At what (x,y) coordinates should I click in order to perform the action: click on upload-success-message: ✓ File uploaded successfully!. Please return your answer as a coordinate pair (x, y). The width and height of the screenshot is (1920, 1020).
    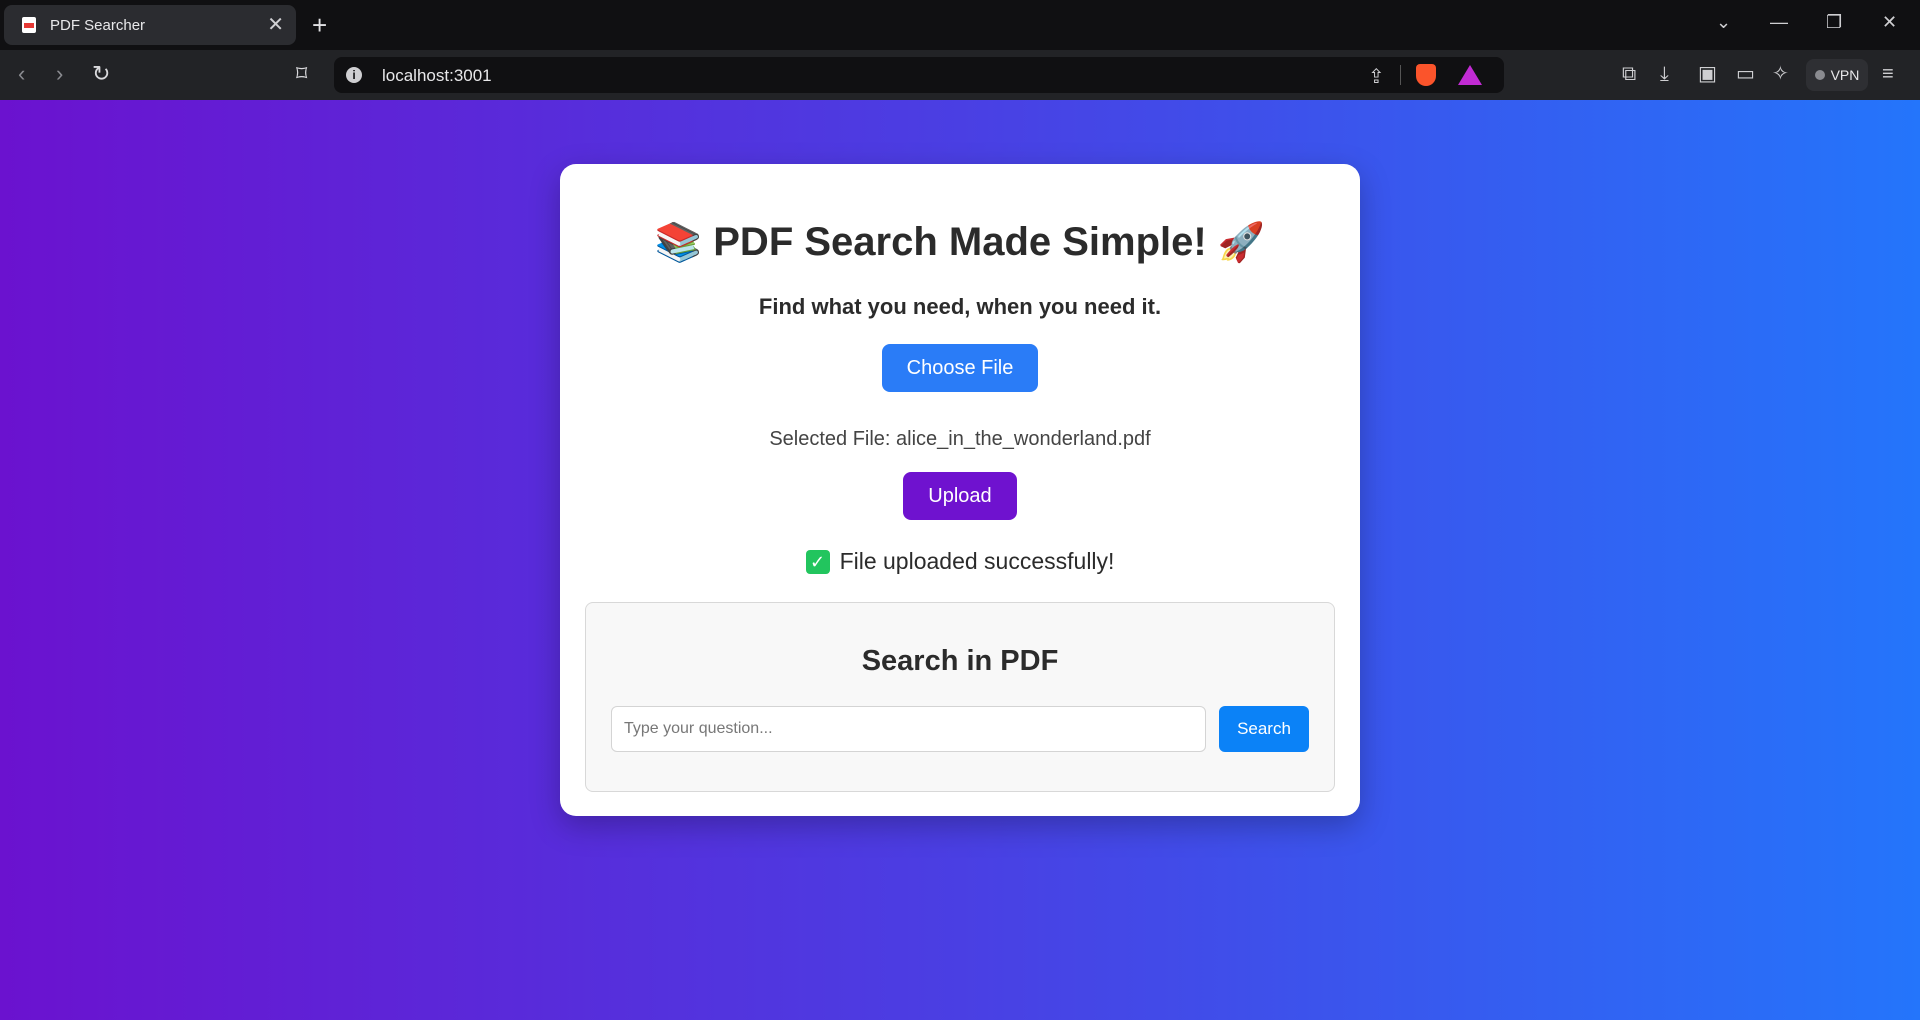
    Looking at the image, I should click on (960, 561).